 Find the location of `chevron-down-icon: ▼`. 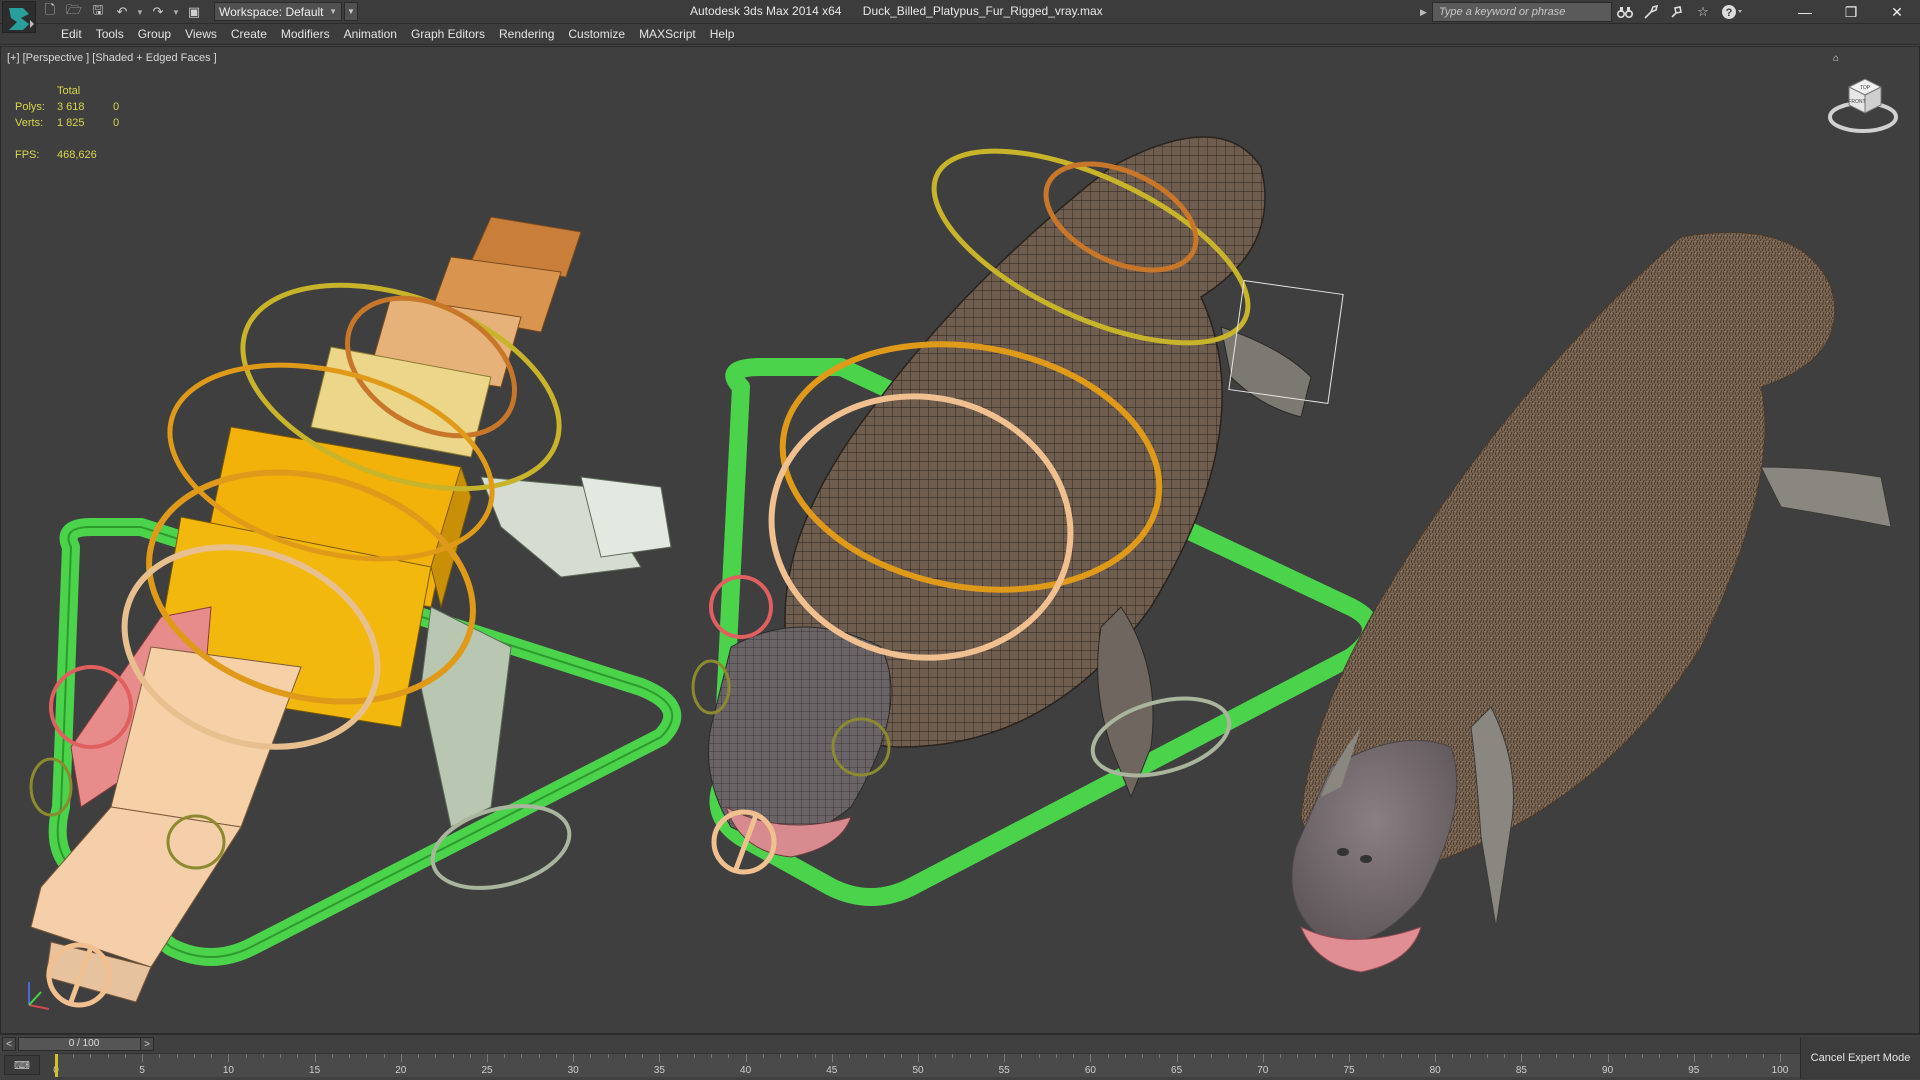

chevron-down-icon: ▼ is located at coordinates (333, 11).